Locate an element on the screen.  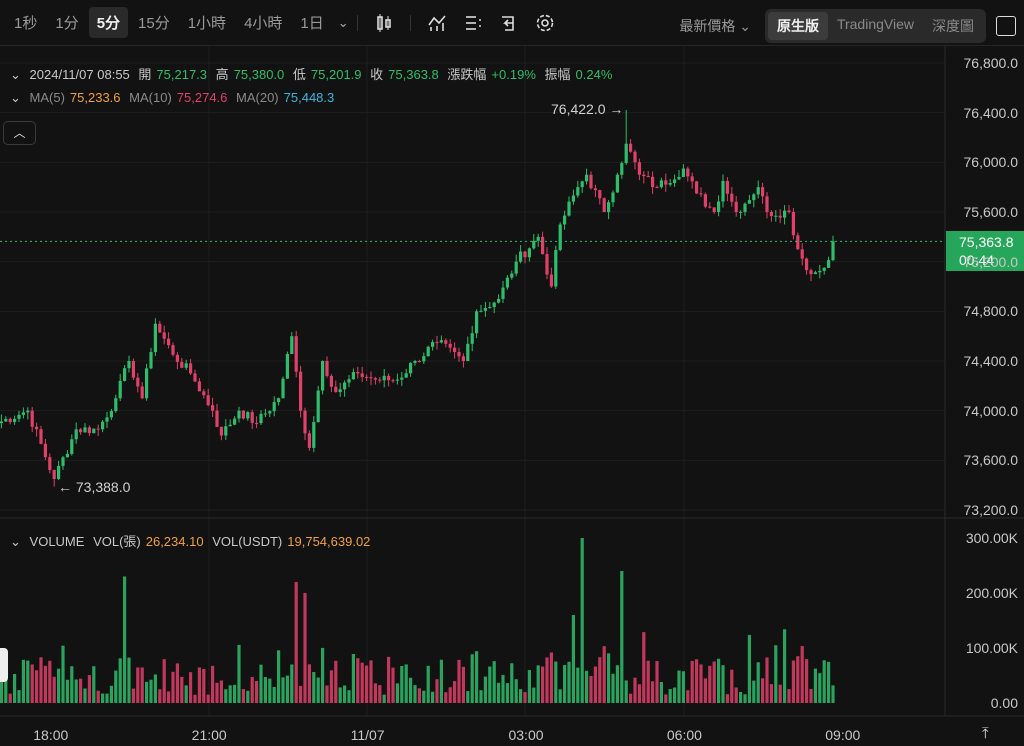
high-label: 高 is located at coordinates (222, 74).